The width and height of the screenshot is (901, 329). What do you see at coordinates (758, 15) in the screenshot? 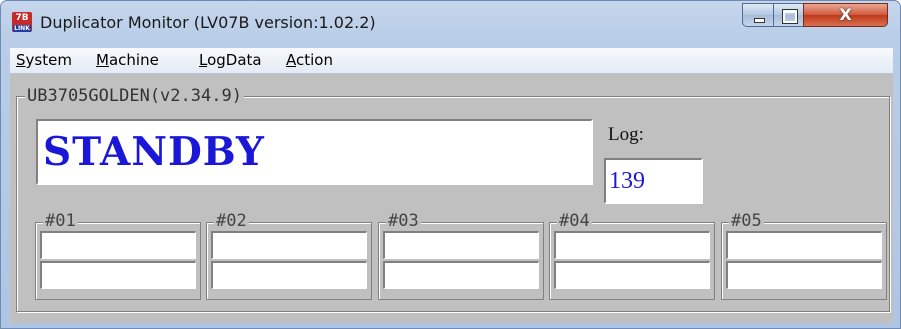
I see `minimize-button` at bounding box center [758, 15].